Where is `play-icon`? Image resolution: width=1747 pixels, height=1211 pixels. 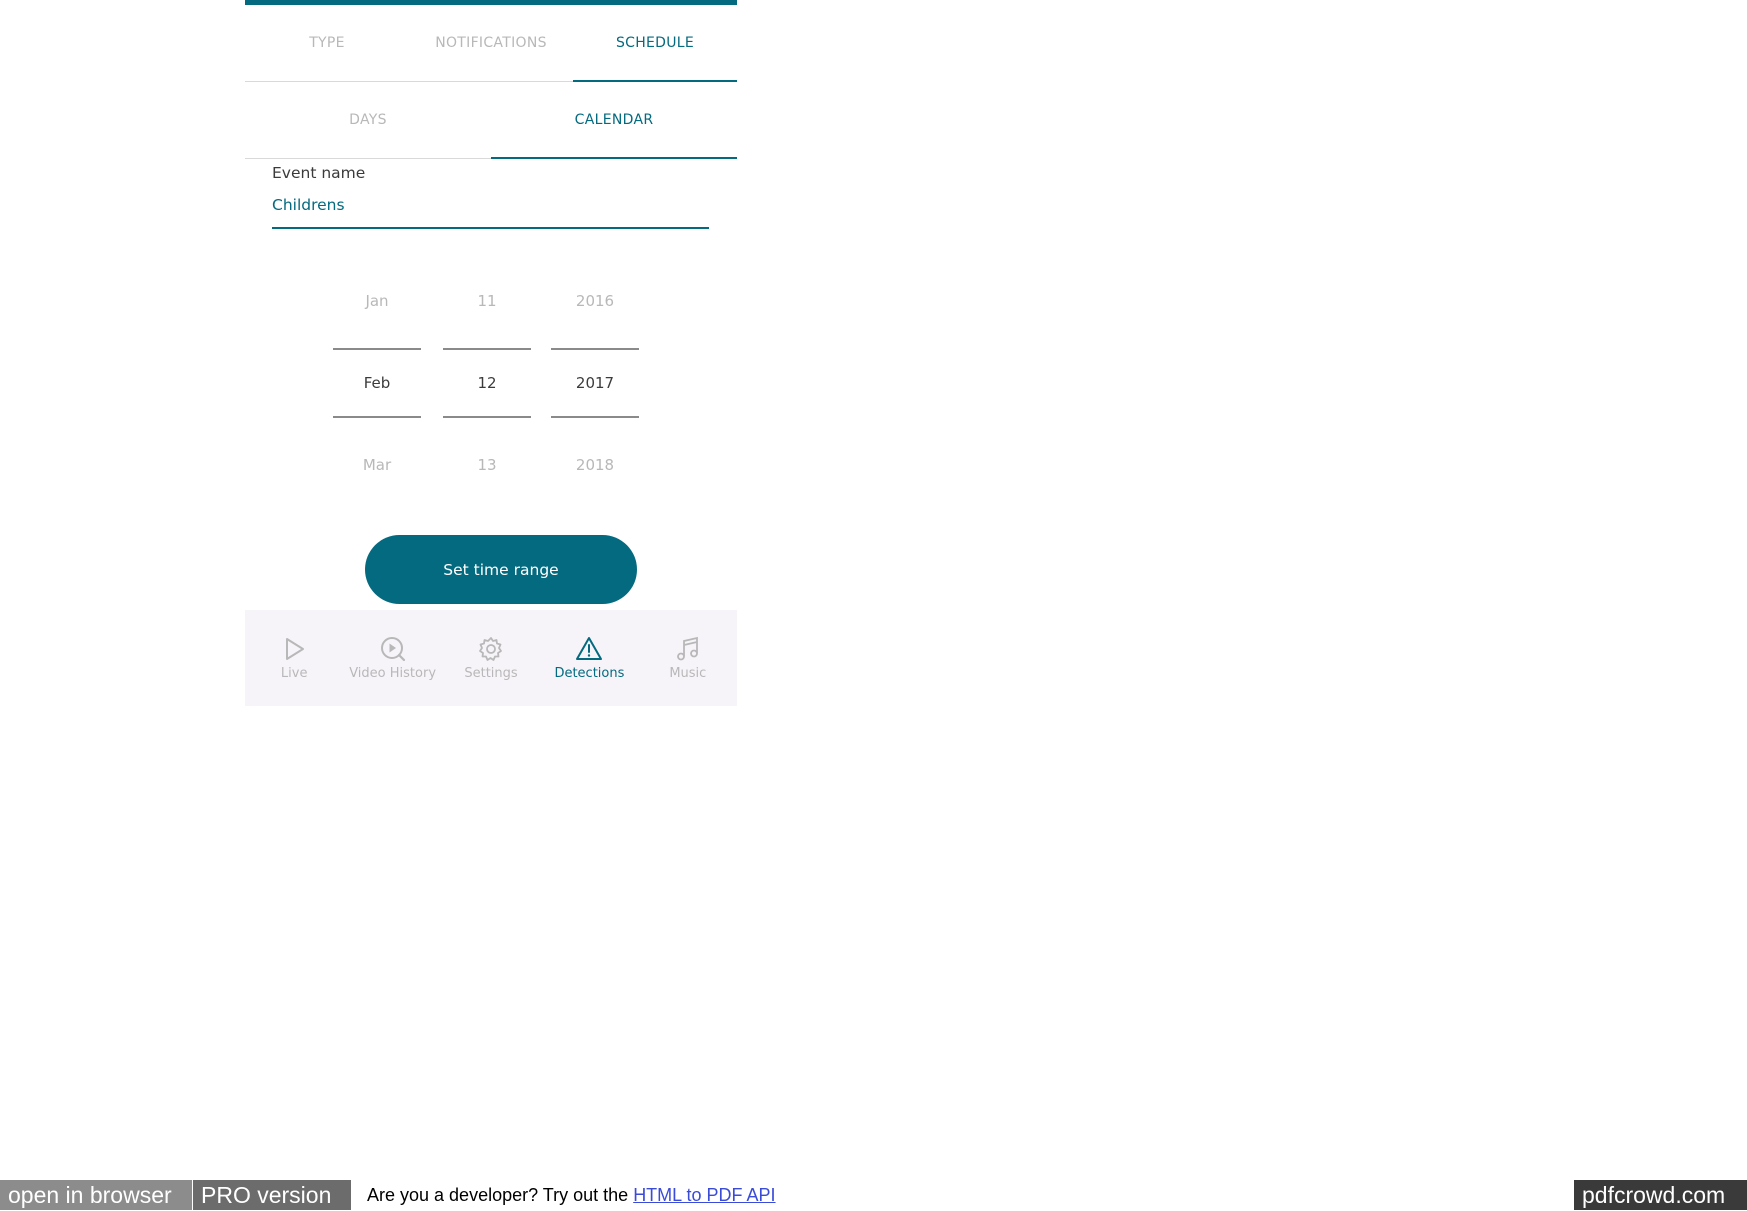 play-icon is located at coordinates (295, 649).